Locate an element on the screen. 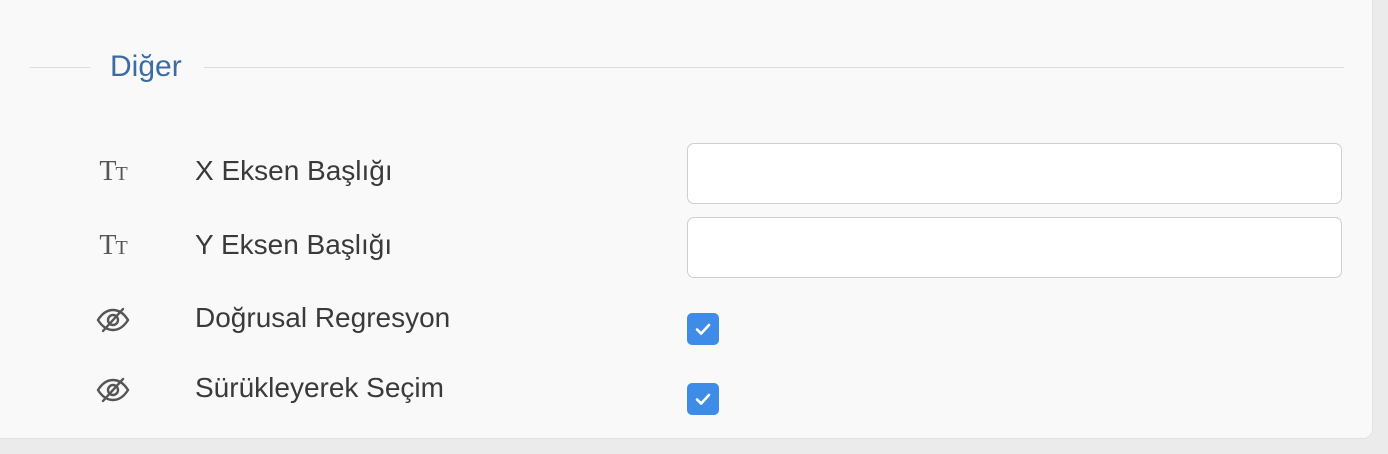 The image size is (1388, 454). section-header: Diğer is located at coordinates (687, 67).